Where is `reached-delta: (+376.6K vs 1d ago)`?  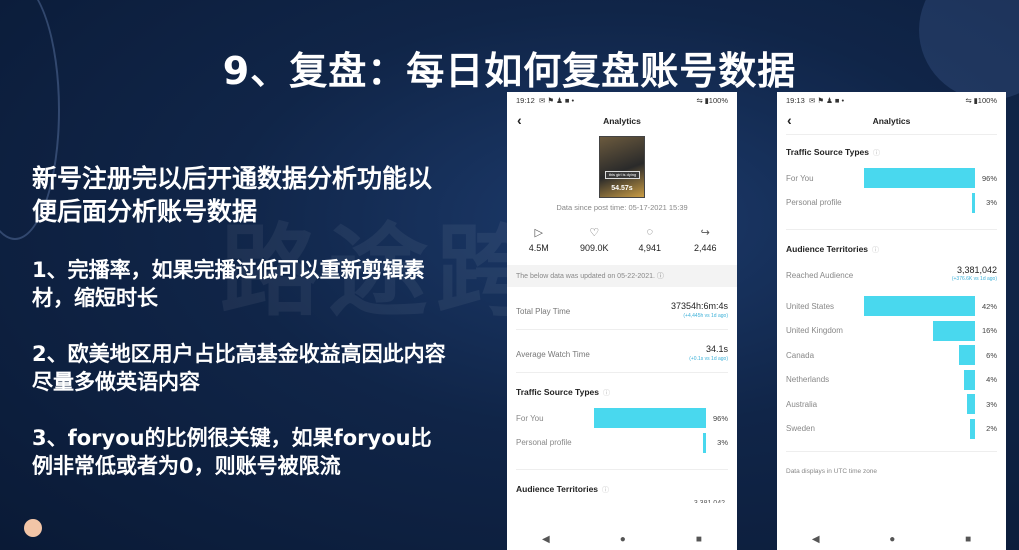
reached-delta: (+376.6K vs 1d ago) is located at coordinates (974, 279).